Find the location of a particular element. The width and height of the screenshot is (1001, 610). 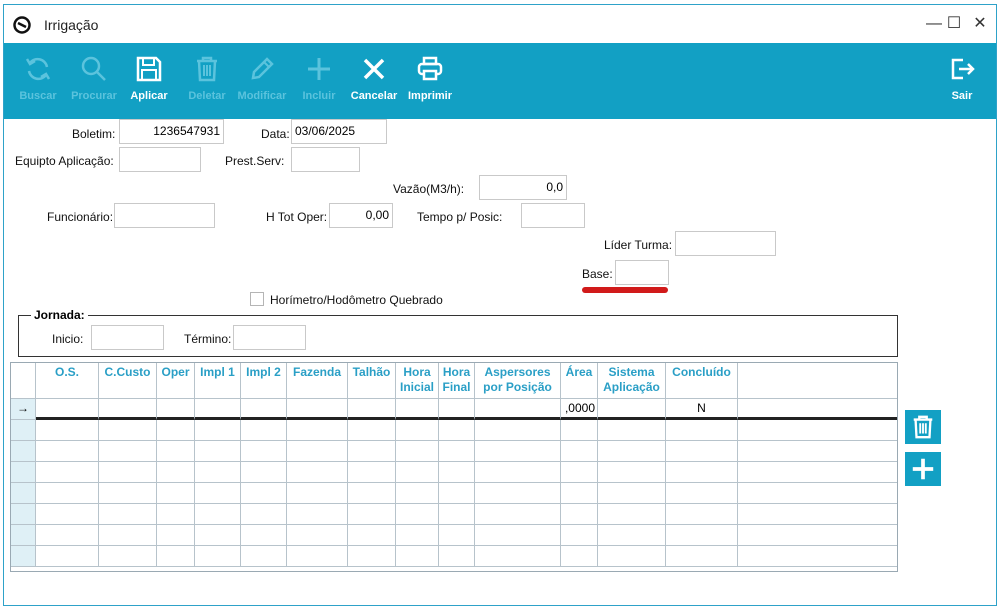

aplicar-button: Aplicar is located at coordinates (149, 81).